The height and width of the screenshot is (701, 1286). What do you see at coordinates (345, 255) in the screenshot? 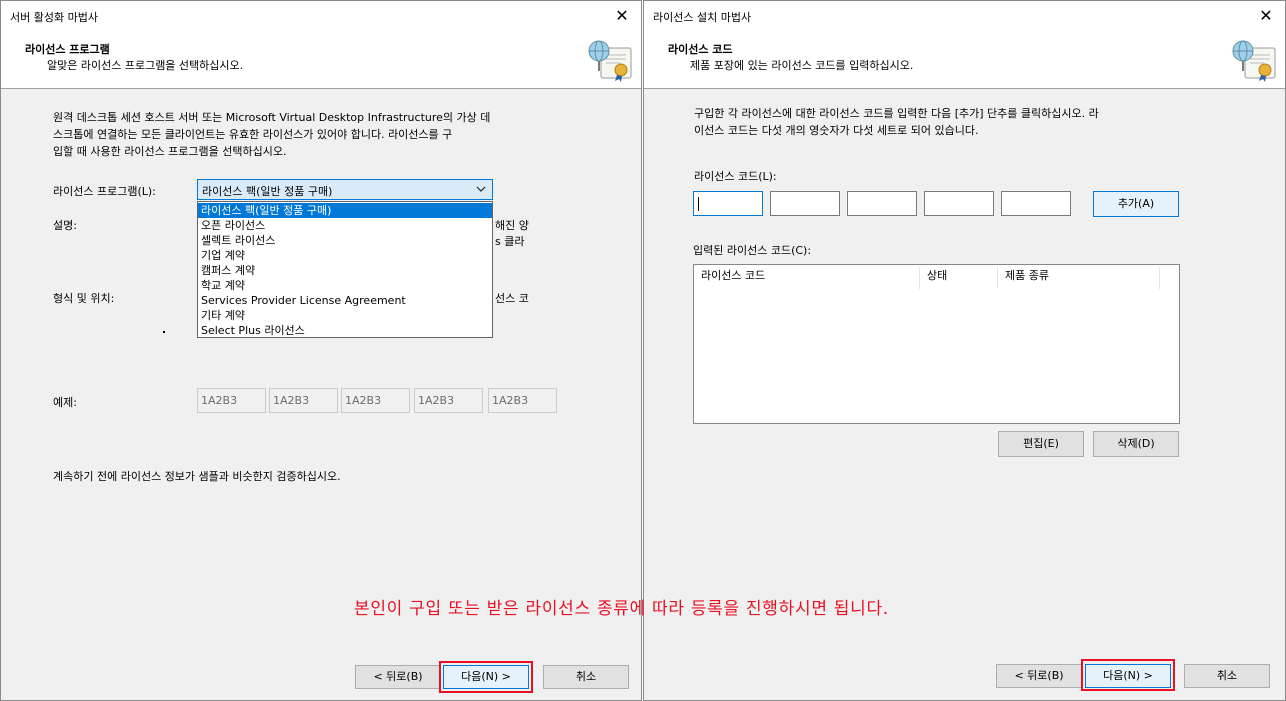
I see `dropdown-option: 기업 계약` at bounding box center [345, 255].